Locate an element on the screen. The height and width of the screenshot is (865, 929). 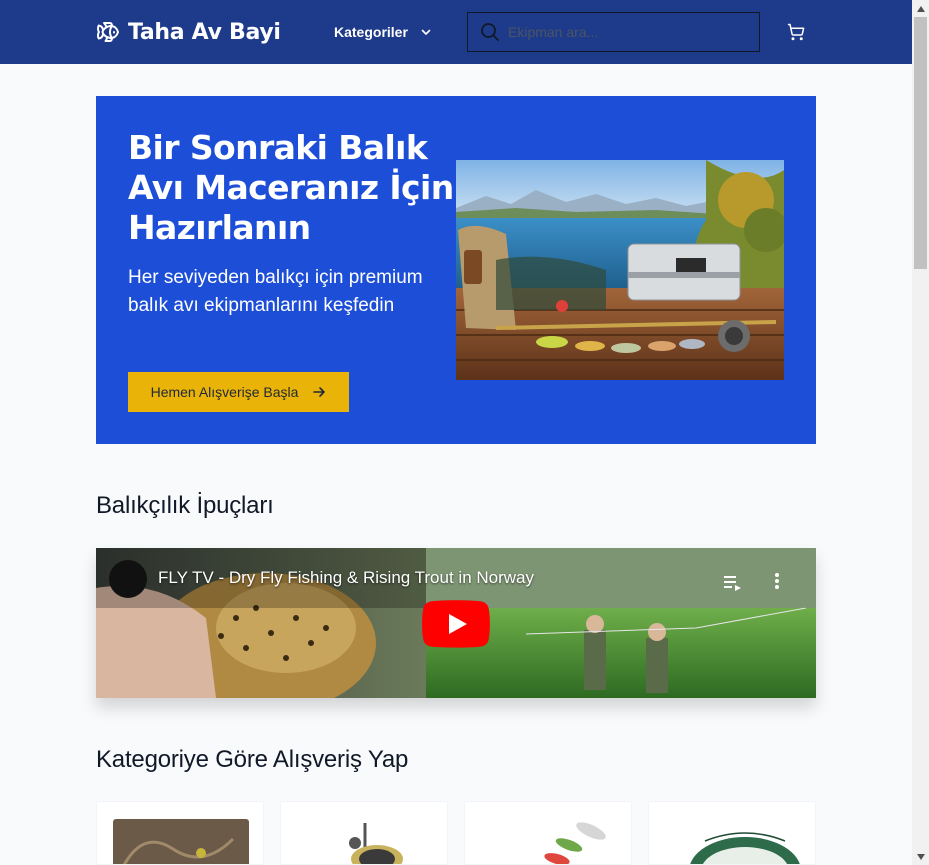
scrollbar-thumb is located at coordinates (920, 143).